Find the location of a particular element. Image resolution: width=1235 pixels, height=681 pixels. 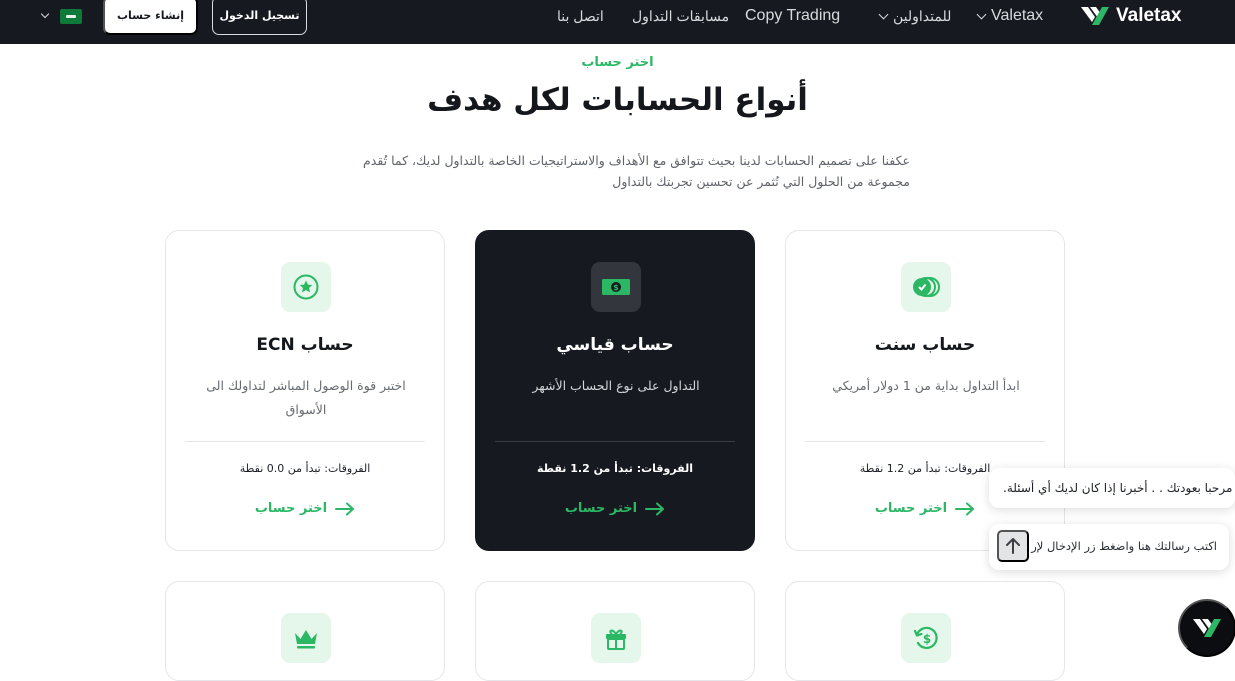

nav-valetax-menu: Valetax is located at coordinates (1010, 16).